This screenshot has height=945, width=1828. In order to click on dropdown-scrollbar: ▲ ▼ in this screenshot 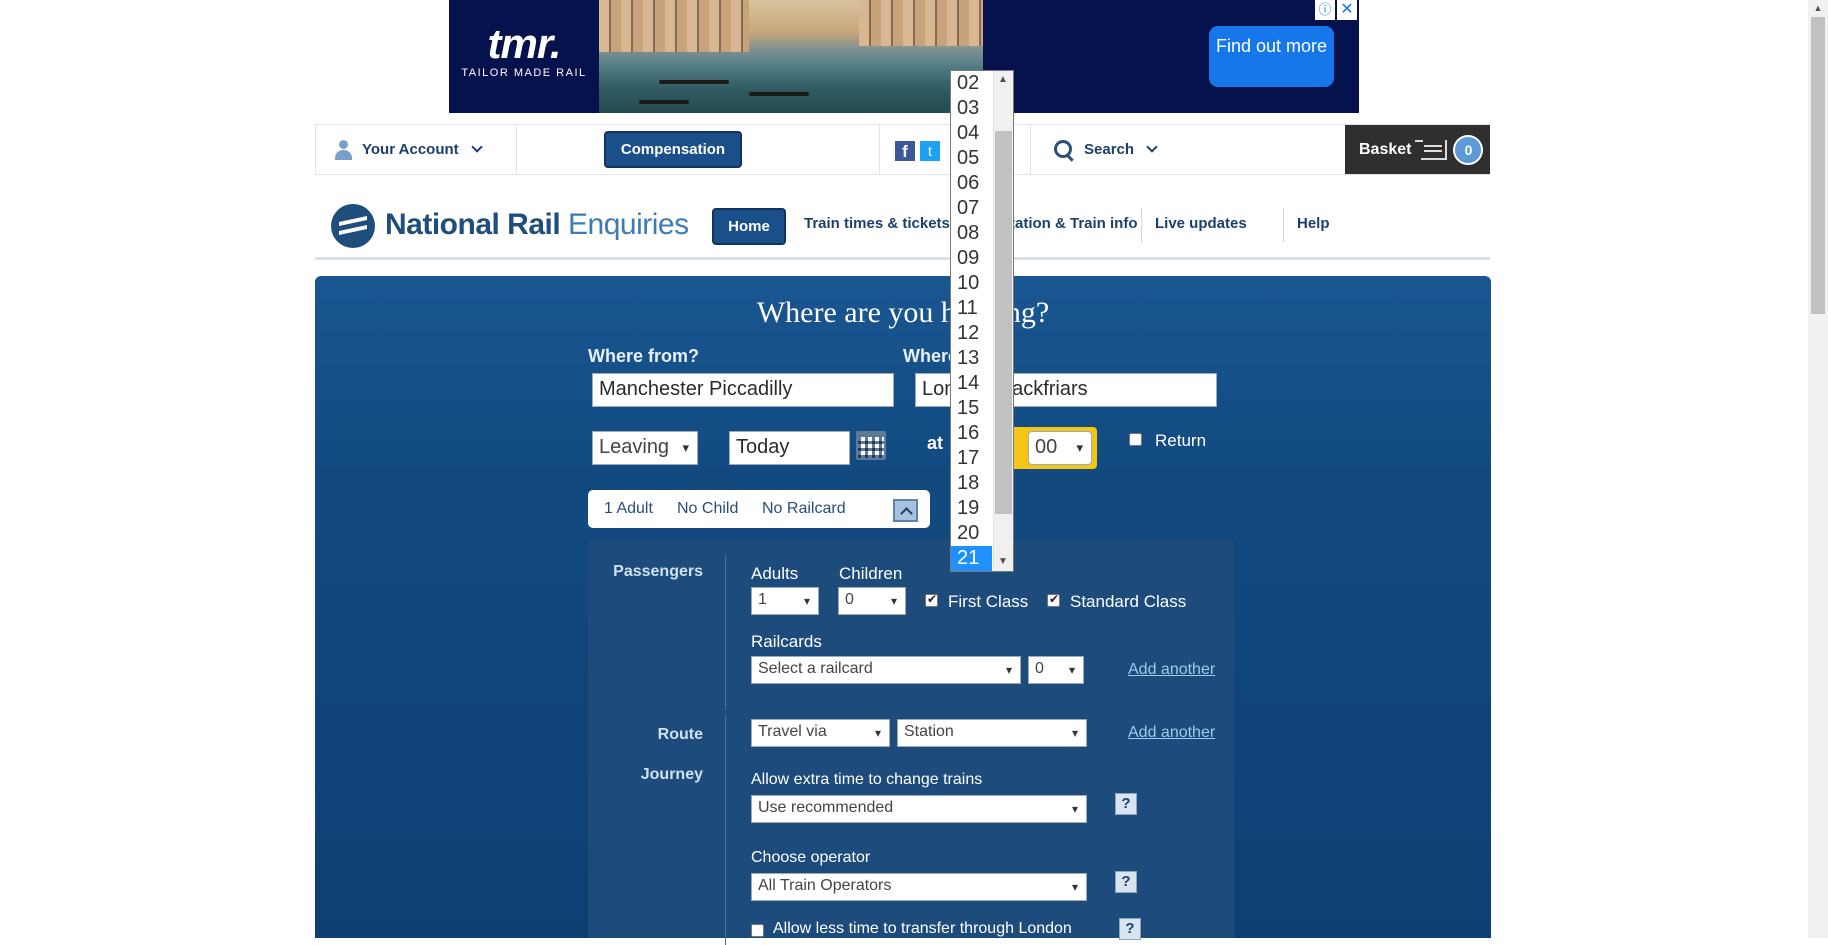, I will do `click(1003, 321)`.